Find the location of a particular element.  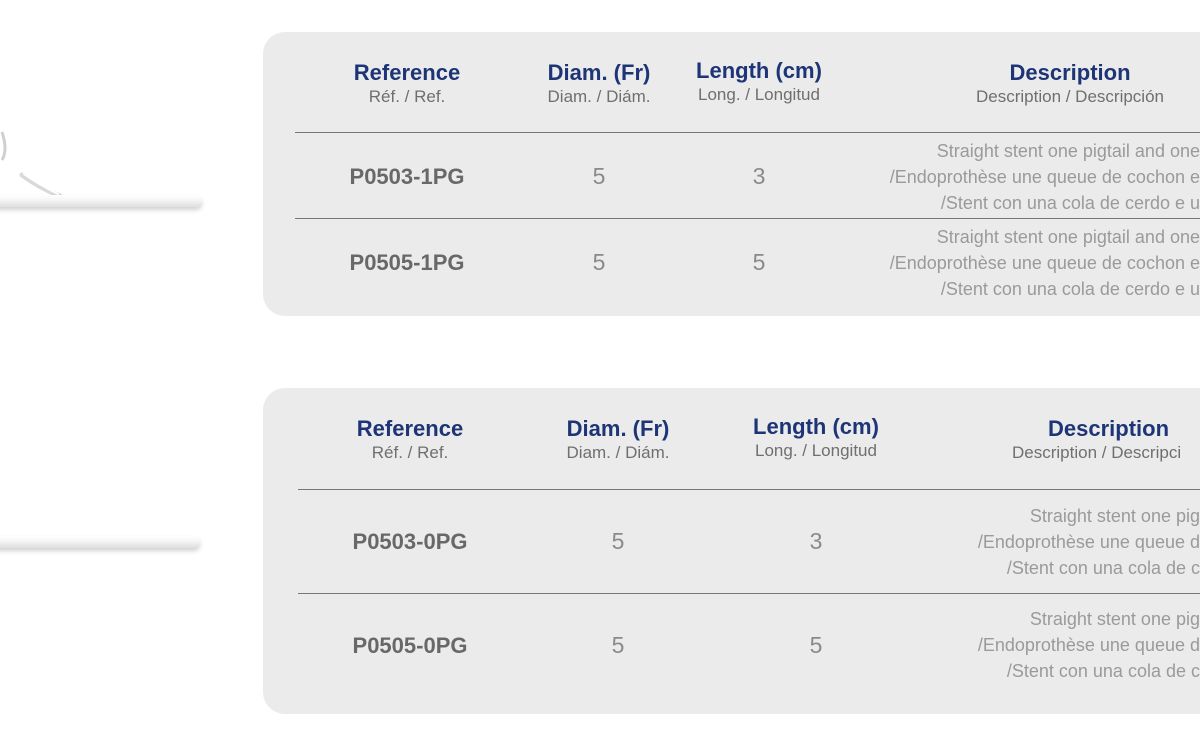

row-reference: P0503-1PG is located at coordinates (407, 176).